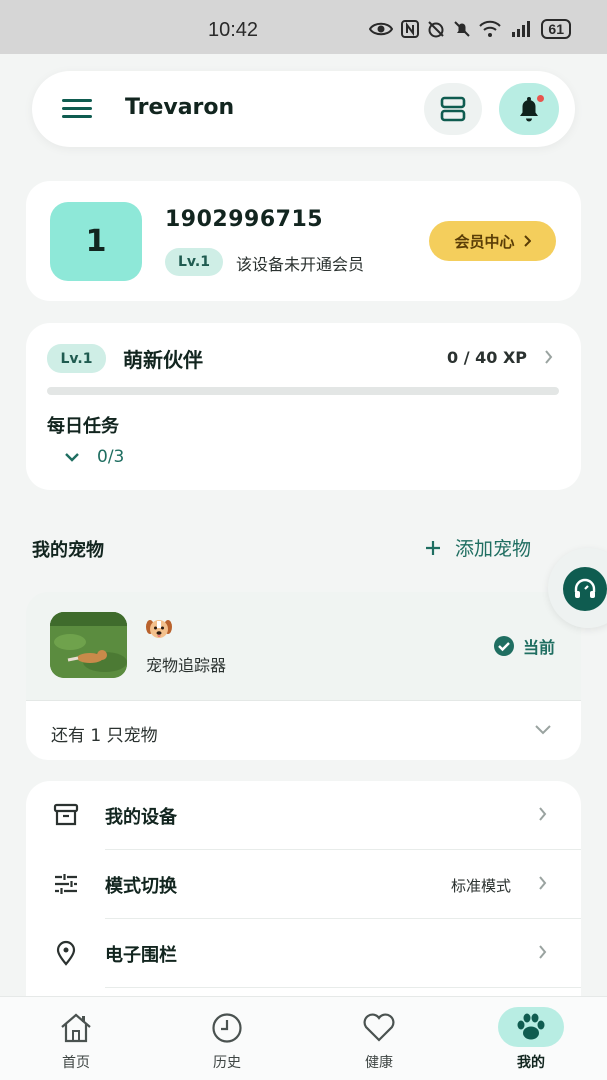 This screenshot has height=1080, width=607. I want to click on heart-icon, so click(379, 1028).